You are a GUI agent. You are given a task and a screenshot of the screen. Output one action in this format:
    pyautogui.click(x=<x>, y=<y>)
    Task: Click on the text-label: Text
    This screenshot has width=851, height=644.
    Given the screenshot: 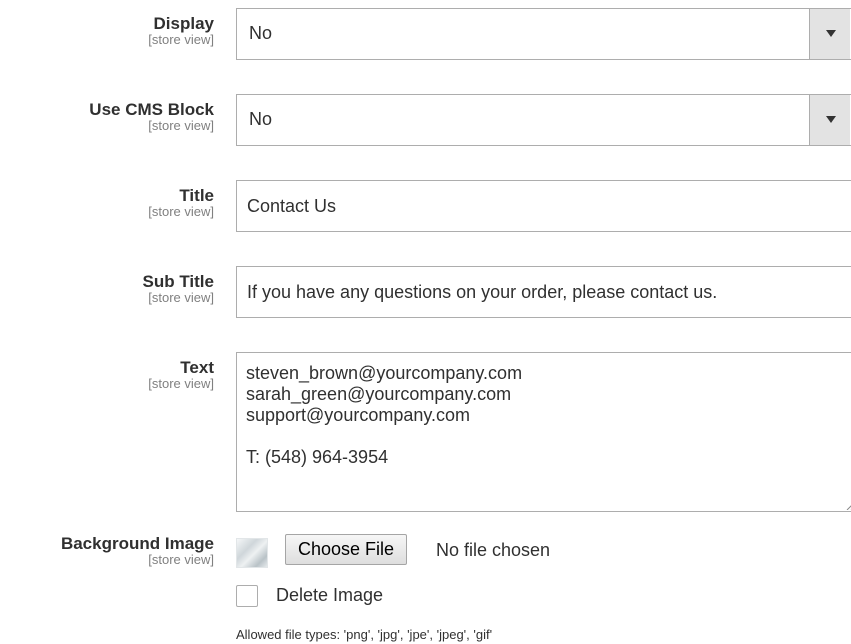 What is the action you would take?
    pyautogui.click(x=197, y=367)
    